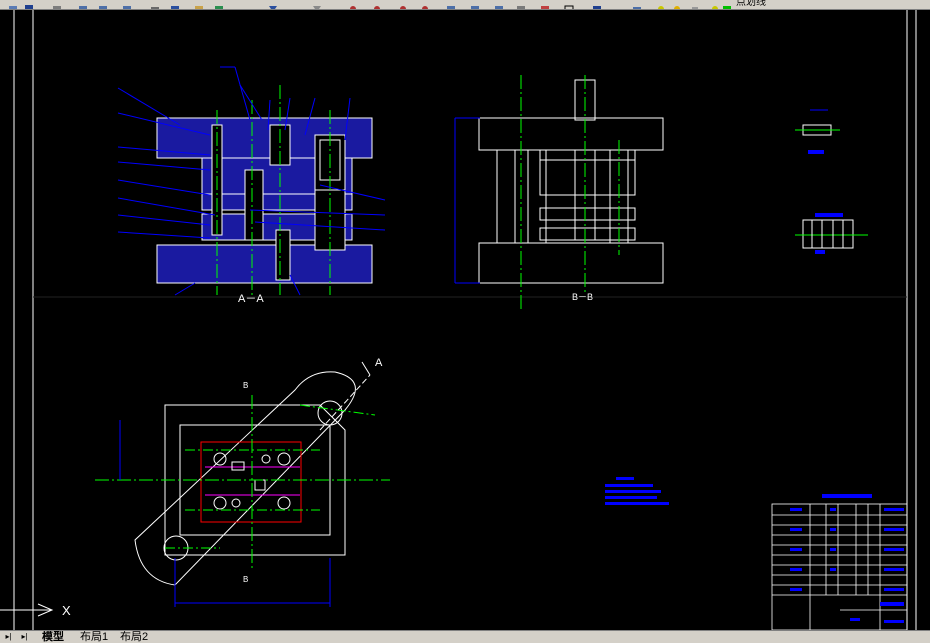 This screenshot has height=643, width=930. Describe the element at coordinates (8, 637) in the screenshot. I see `tab-nav-first-button: ▸|` at that location.